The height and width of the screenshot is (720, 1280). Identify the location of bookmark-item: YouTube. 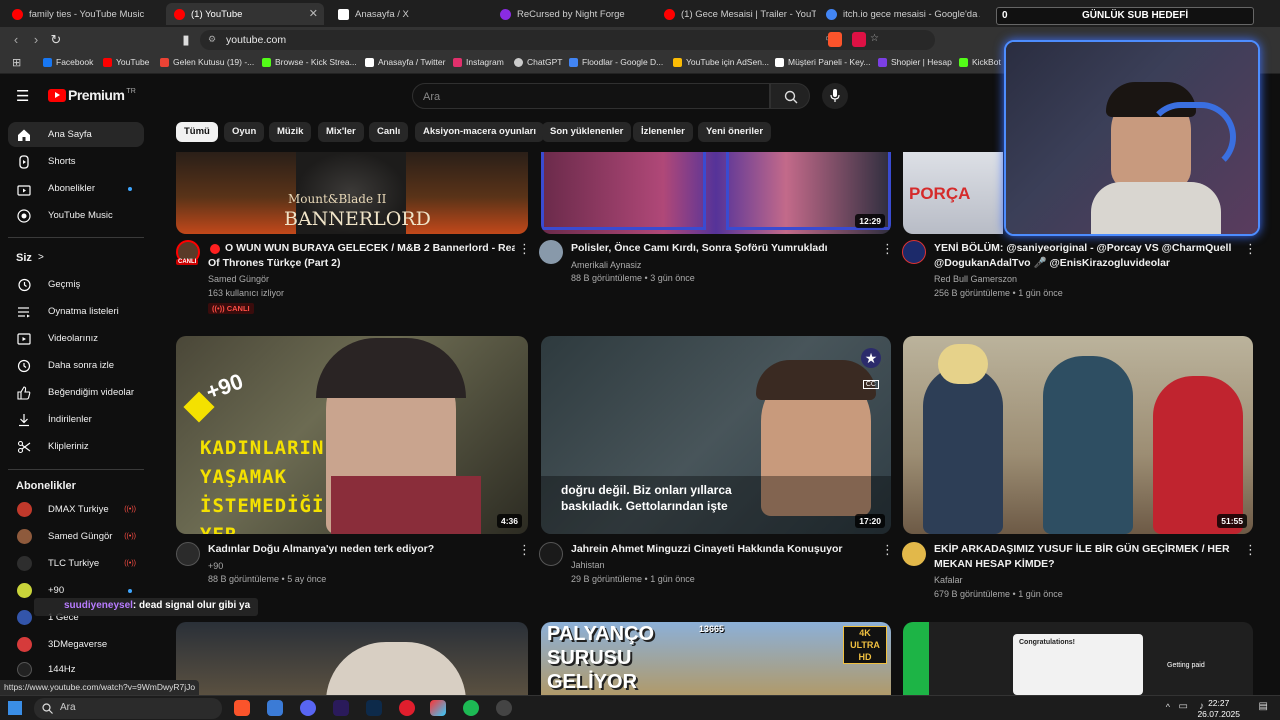
(126, 62).